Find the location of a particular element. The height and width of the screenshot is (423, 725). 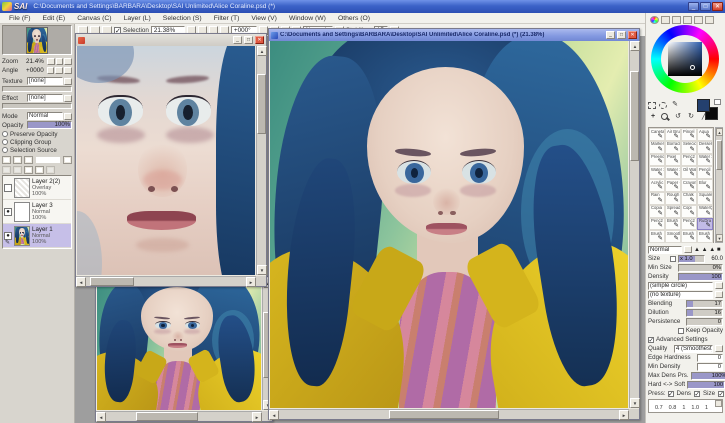

tool-desselec: Desselec✎ is located at coordinates (705, 147).